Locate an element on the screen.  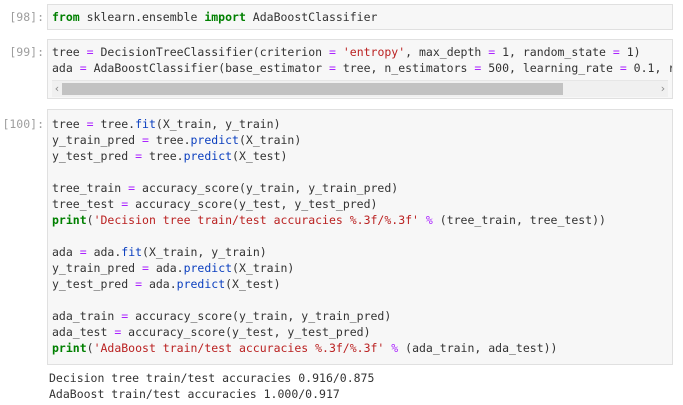
code-line: y_train_pred = tree.predict(X_train) is located at coordinates (176, 140).